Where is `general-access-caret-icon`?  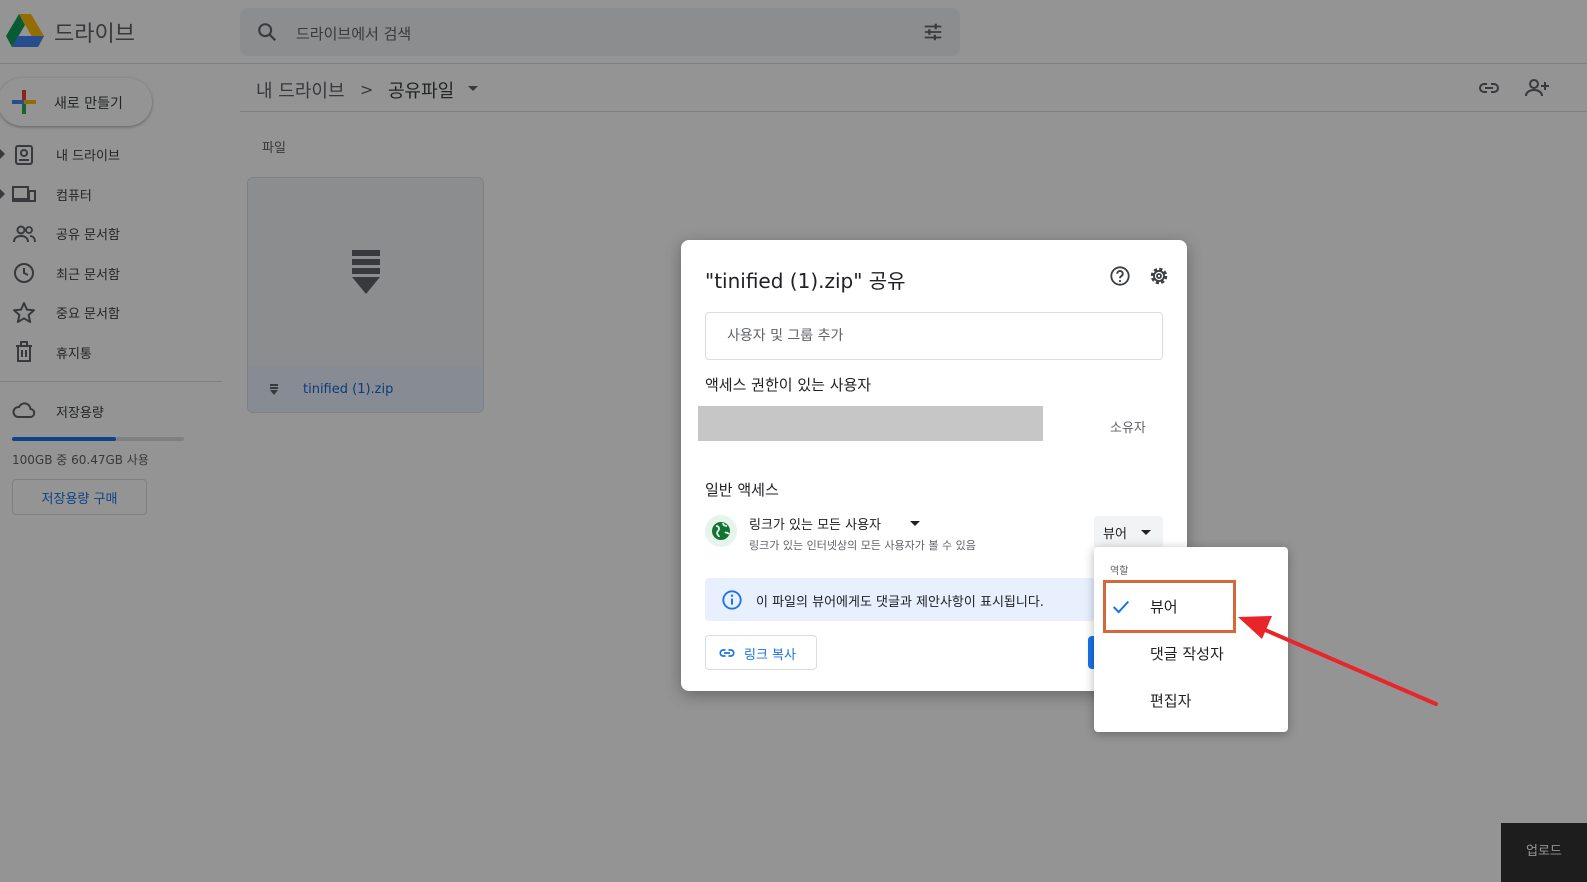 general-access-caret-icon is located at coordinates (915, 523).